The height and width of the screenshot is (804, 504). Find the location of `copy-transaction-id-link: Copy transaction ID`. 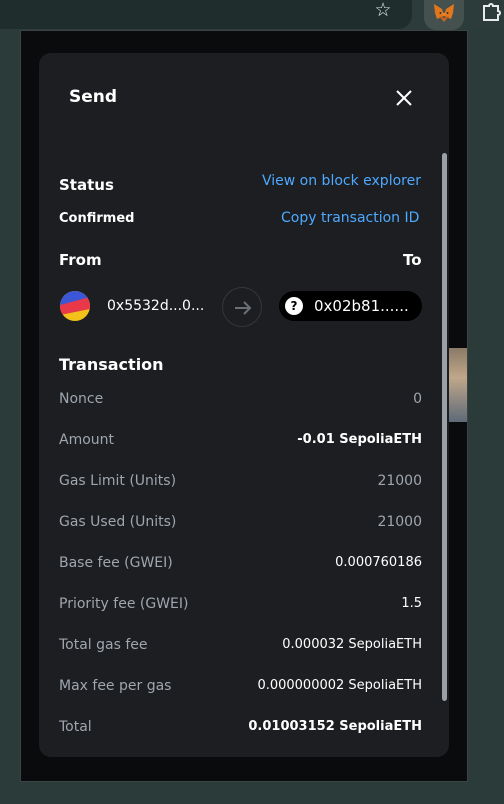

copy-transaction-id-link: Copy transaction ID is located at coordinates (350, 218).